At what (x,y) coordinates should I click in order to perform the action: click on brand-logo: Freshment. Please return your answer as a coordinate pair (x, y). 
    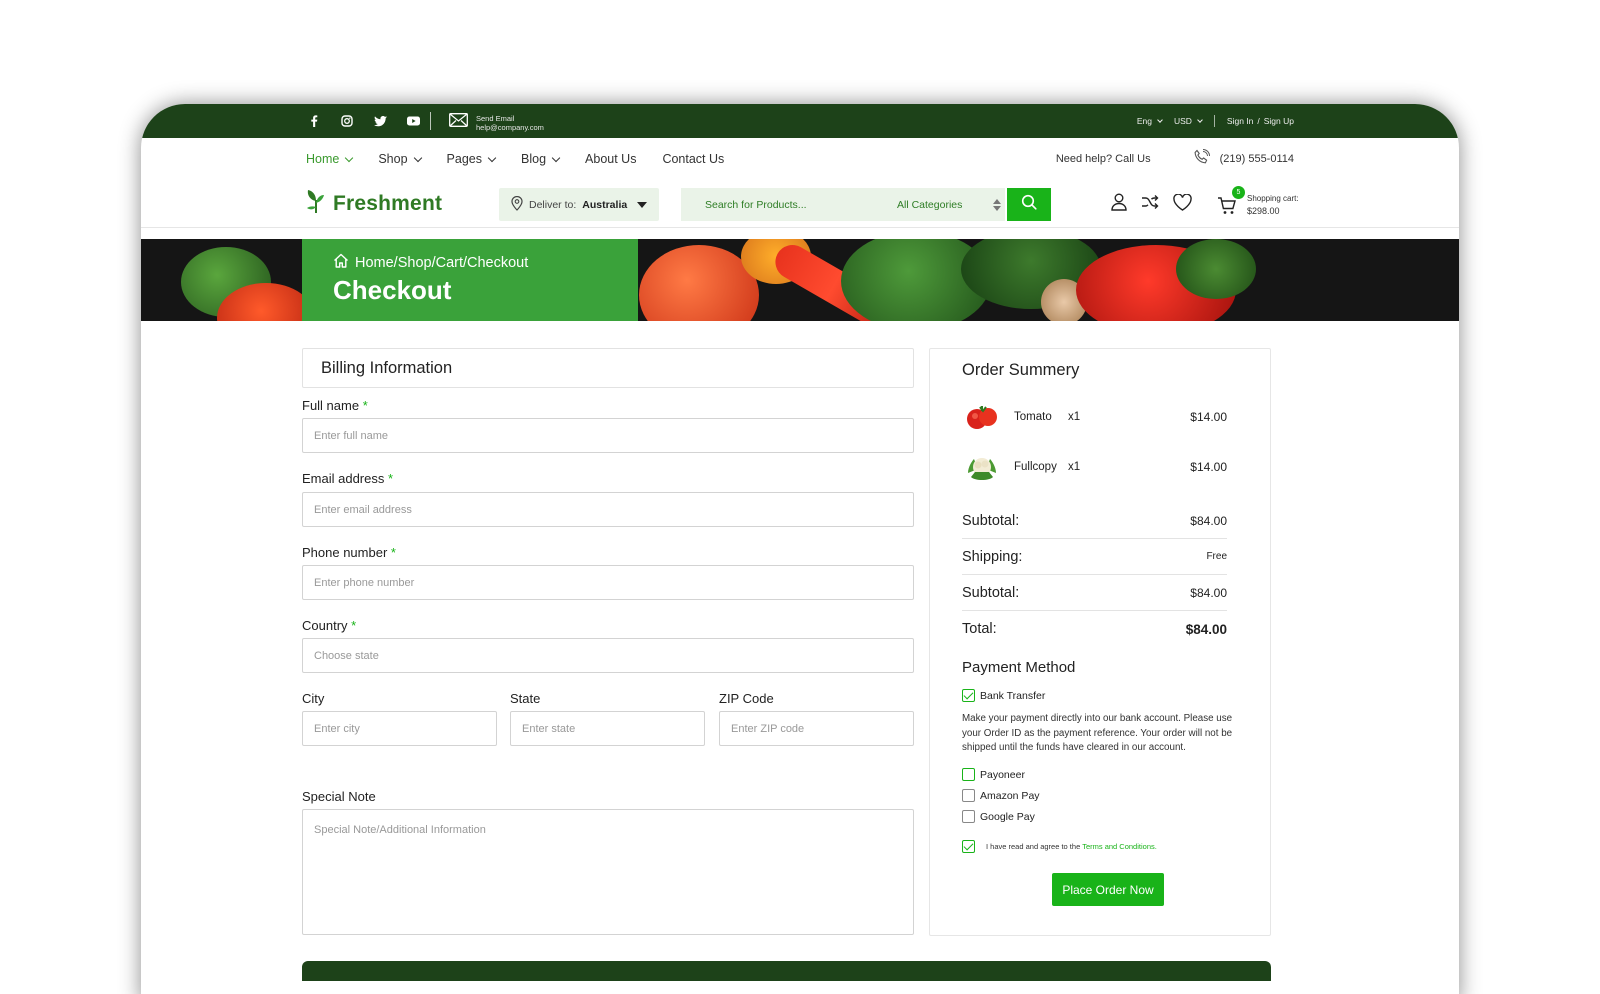
    Looking at the image, I should click on (373, 203).